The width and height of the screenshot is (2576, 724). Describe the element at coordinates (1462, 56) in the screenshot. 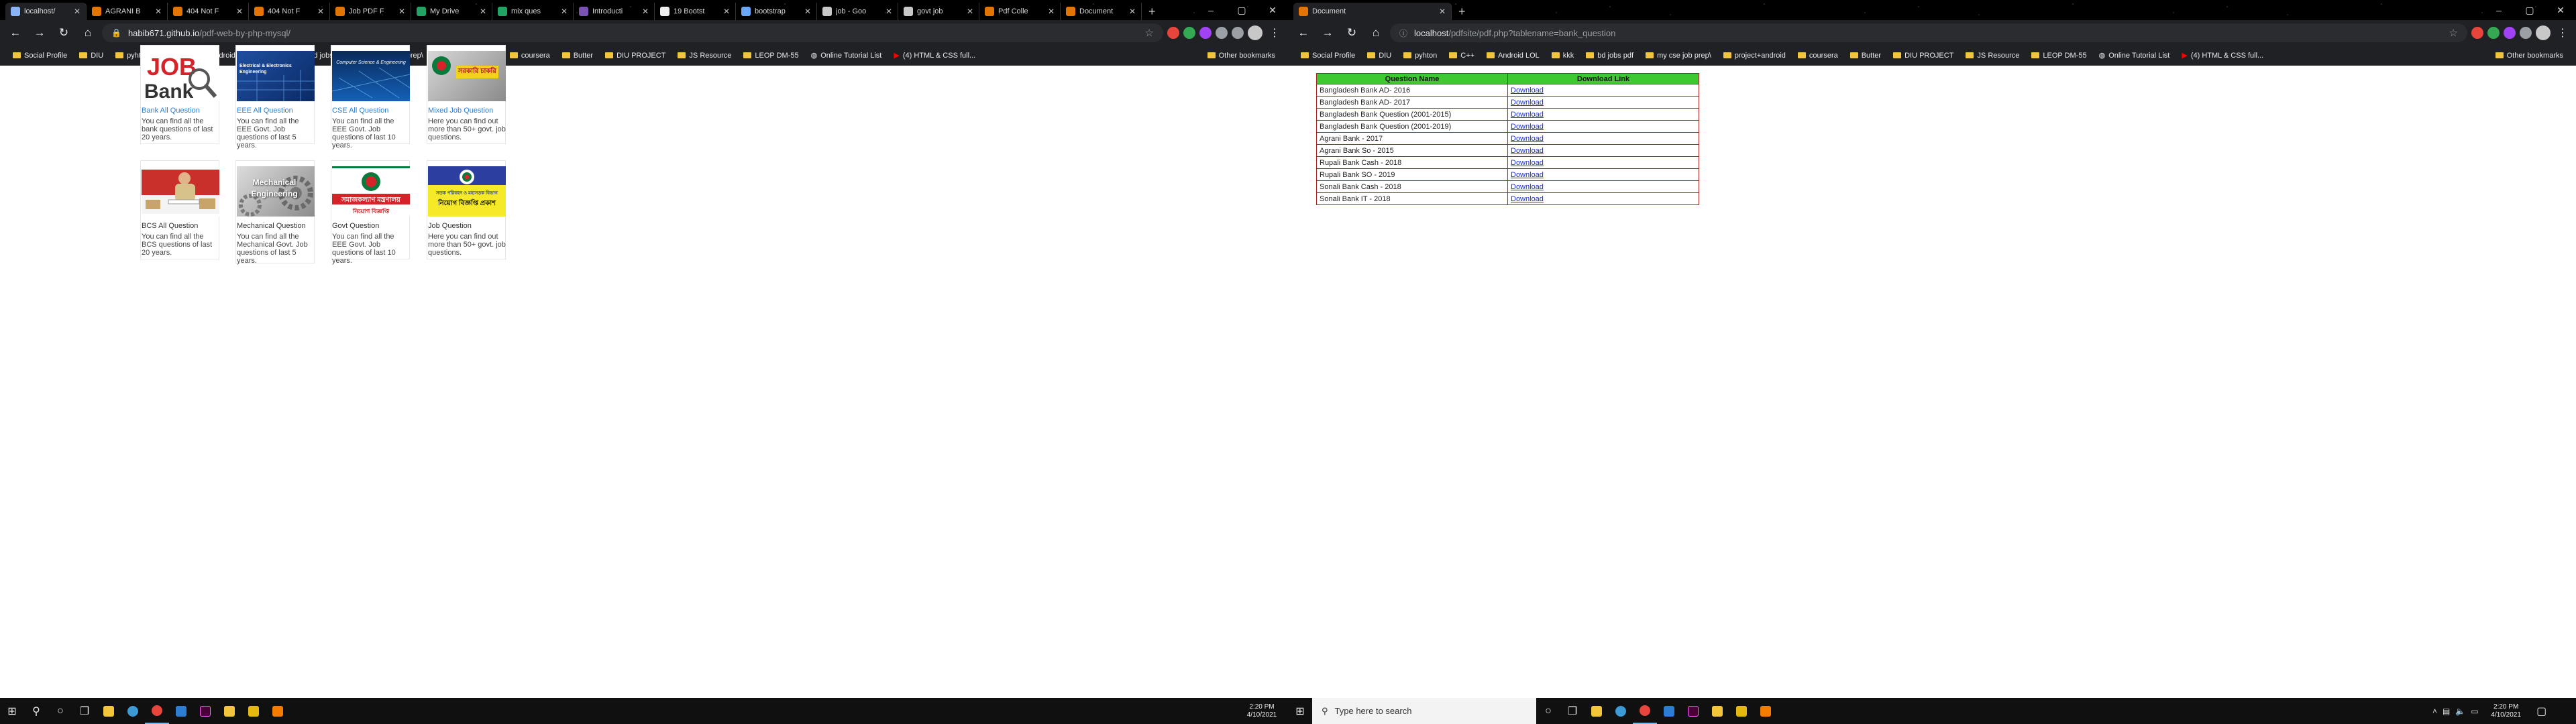

I see `bookmark-item: C++` at that location.